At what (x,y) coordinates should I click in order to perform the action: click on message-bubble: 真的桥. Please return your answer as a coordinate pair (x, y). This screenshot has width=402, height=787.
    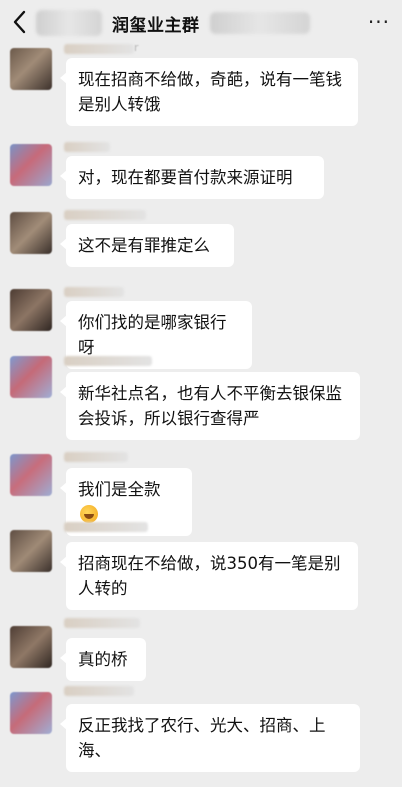
    Looking at the image, I should click on (103, 659).